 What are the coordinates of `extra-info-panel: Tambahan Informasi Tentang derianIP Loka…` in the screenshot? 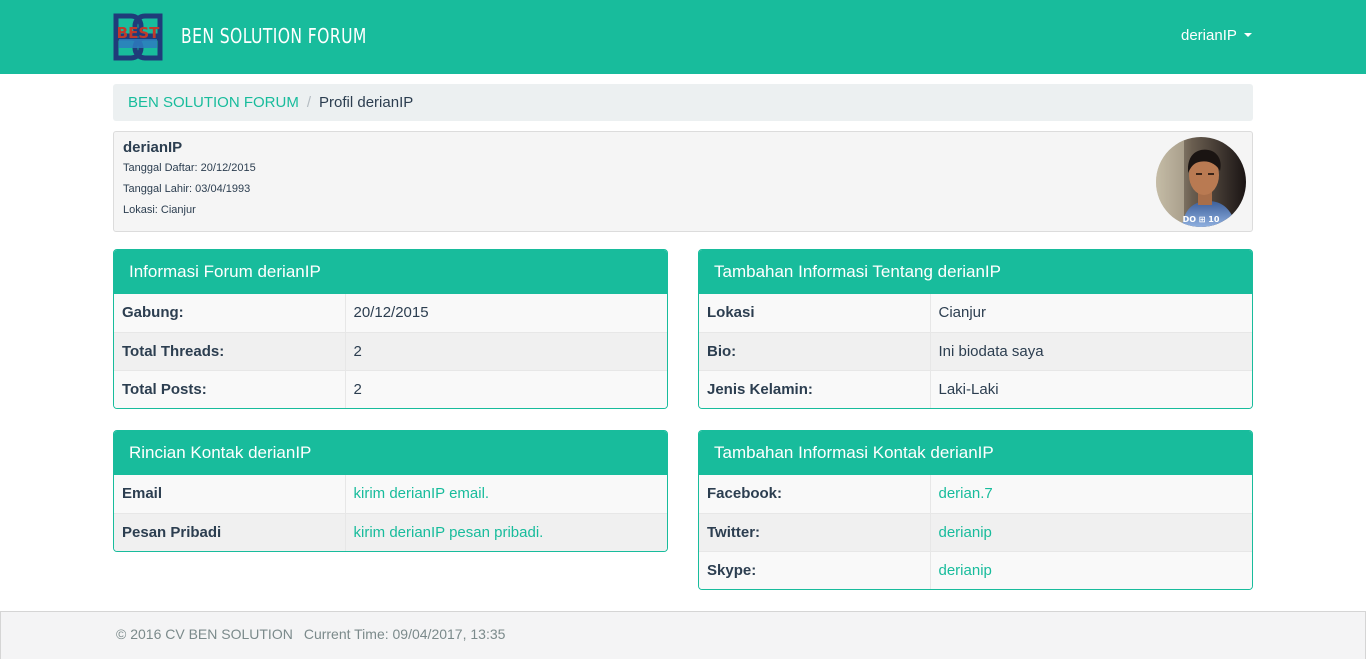 It's located at (975, 329).